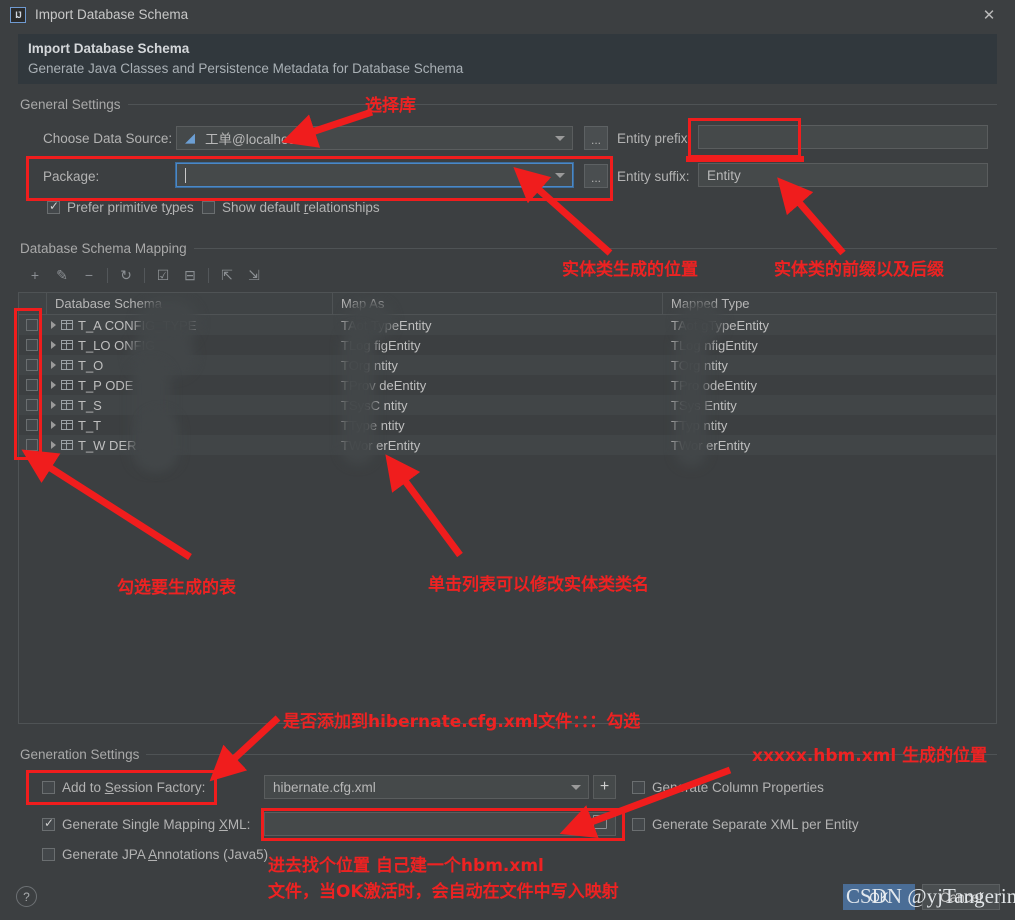 The height and width of the screenshot is (920, 1015). I want to click on help-icon: ?, so click(26, 896).